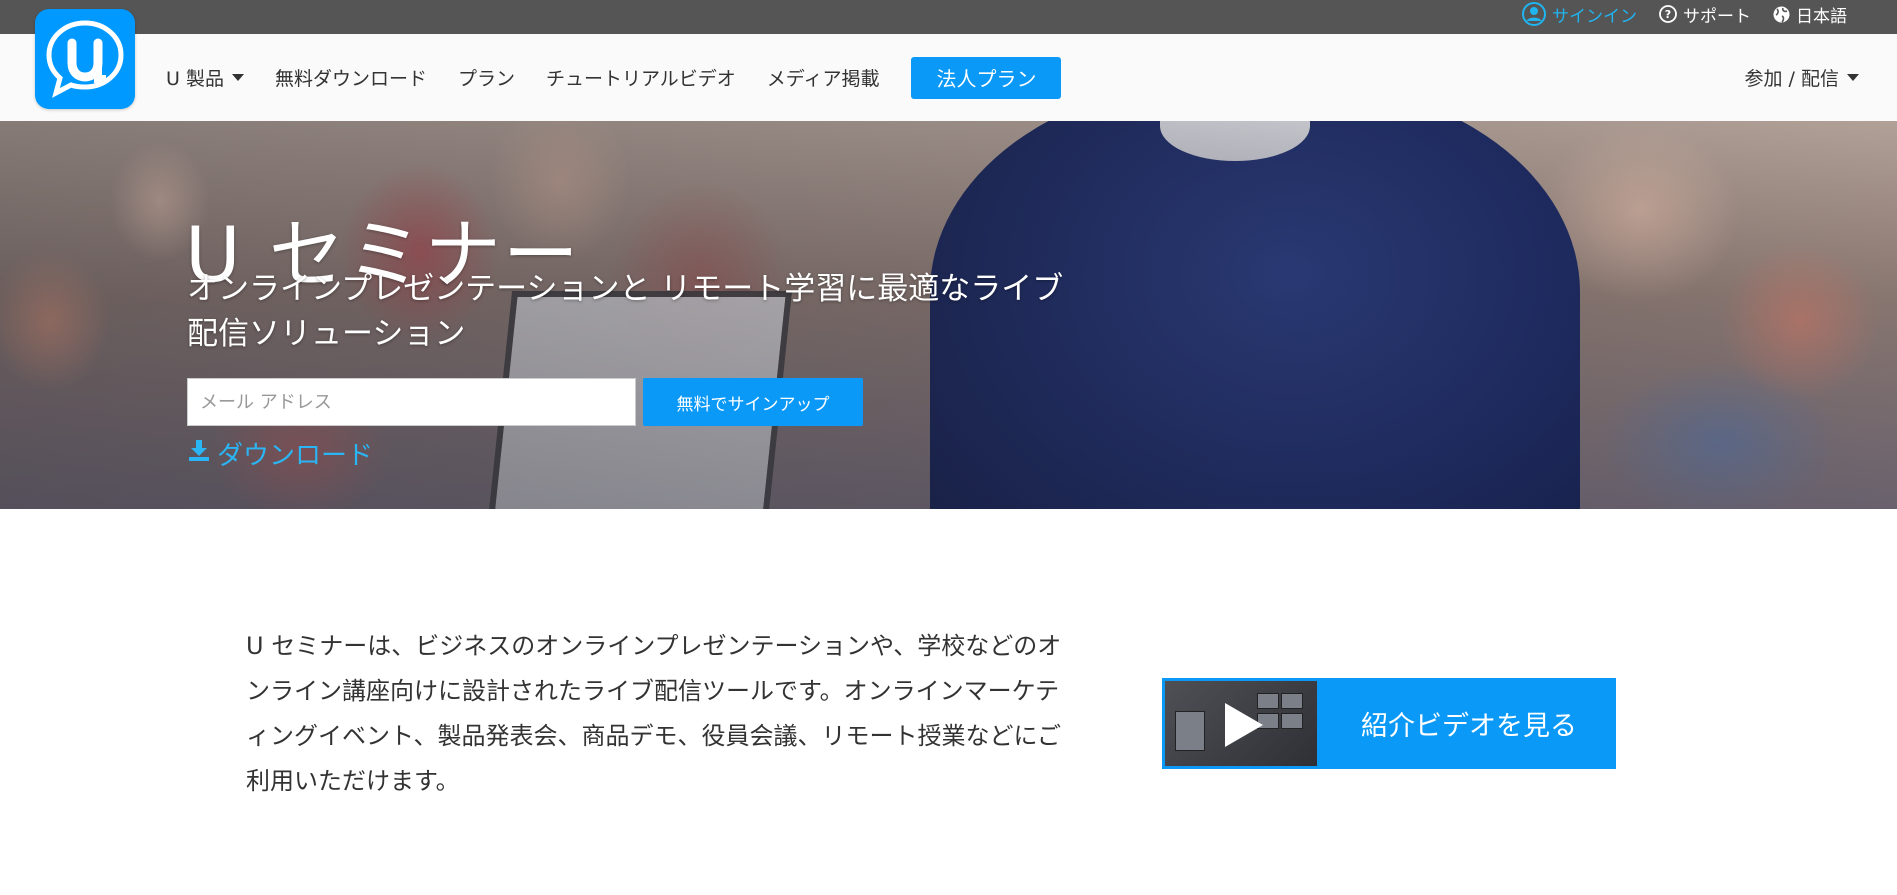 The width and height of the screenshot is (1897, 895). I want to click on nav-item-free-download: 無料ダウンロード, so click(351, 77).